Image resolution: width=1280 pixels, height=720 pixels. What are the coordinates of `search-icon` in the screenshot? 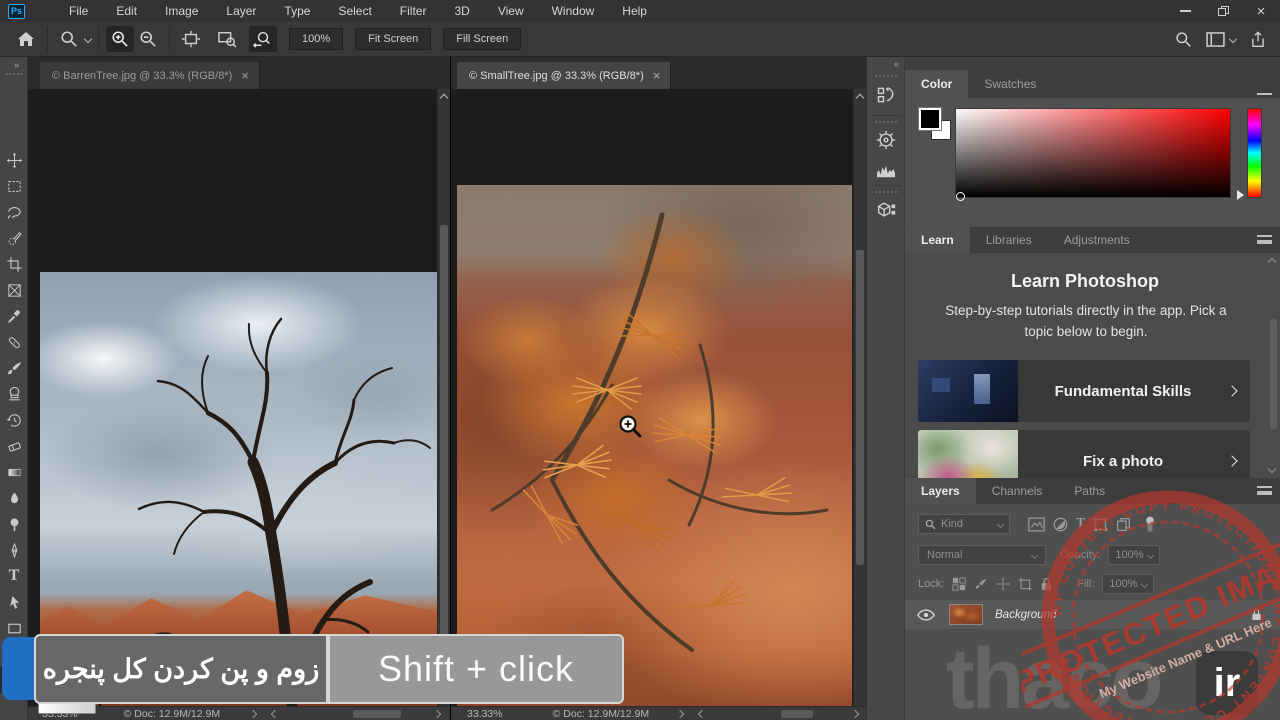 It's located at (1183, 39).